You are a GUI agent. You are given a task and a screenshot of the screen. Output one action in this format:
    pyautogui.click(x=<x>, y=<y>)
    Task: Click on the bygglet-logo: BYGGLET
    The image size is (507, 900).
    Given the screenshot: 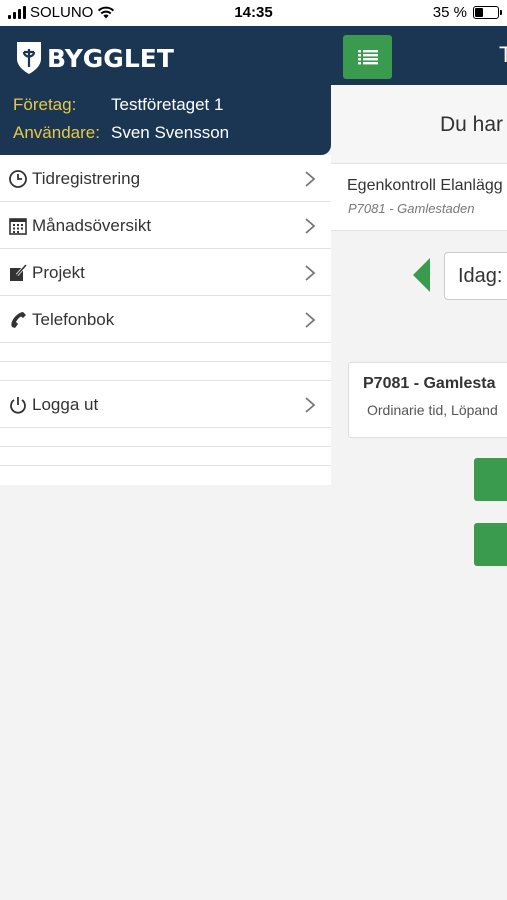 What is the action you would take?
    pyautogui.click(x=94, y=58)
    